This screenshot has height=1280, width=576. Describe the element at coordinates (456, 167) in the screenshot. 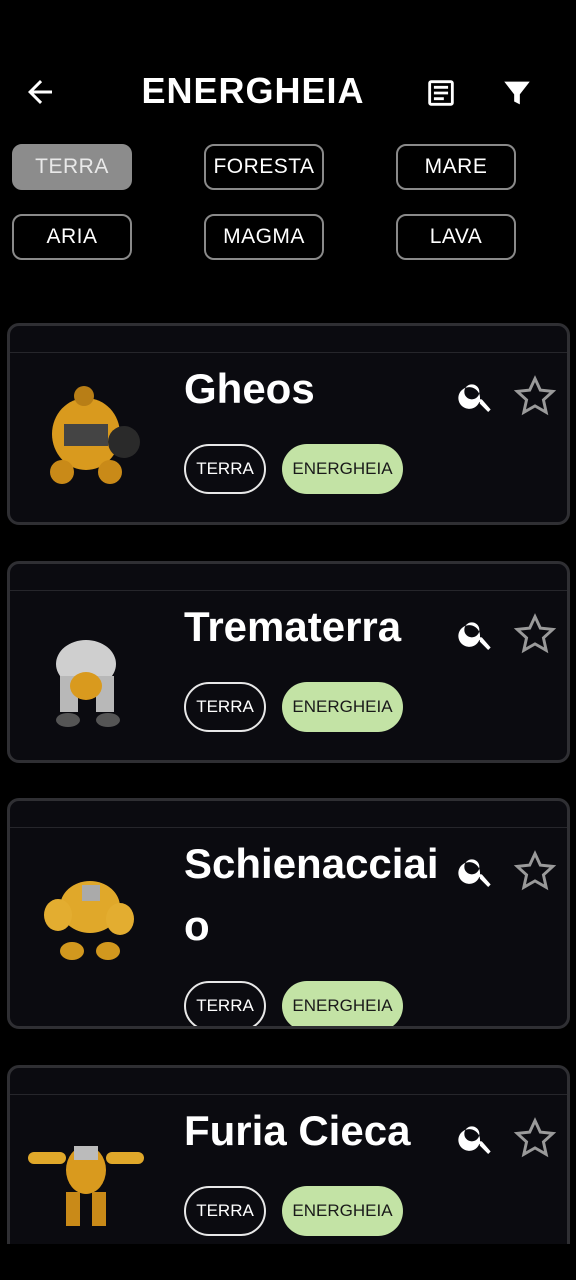

I see `chip-mare: MARE` at that location.